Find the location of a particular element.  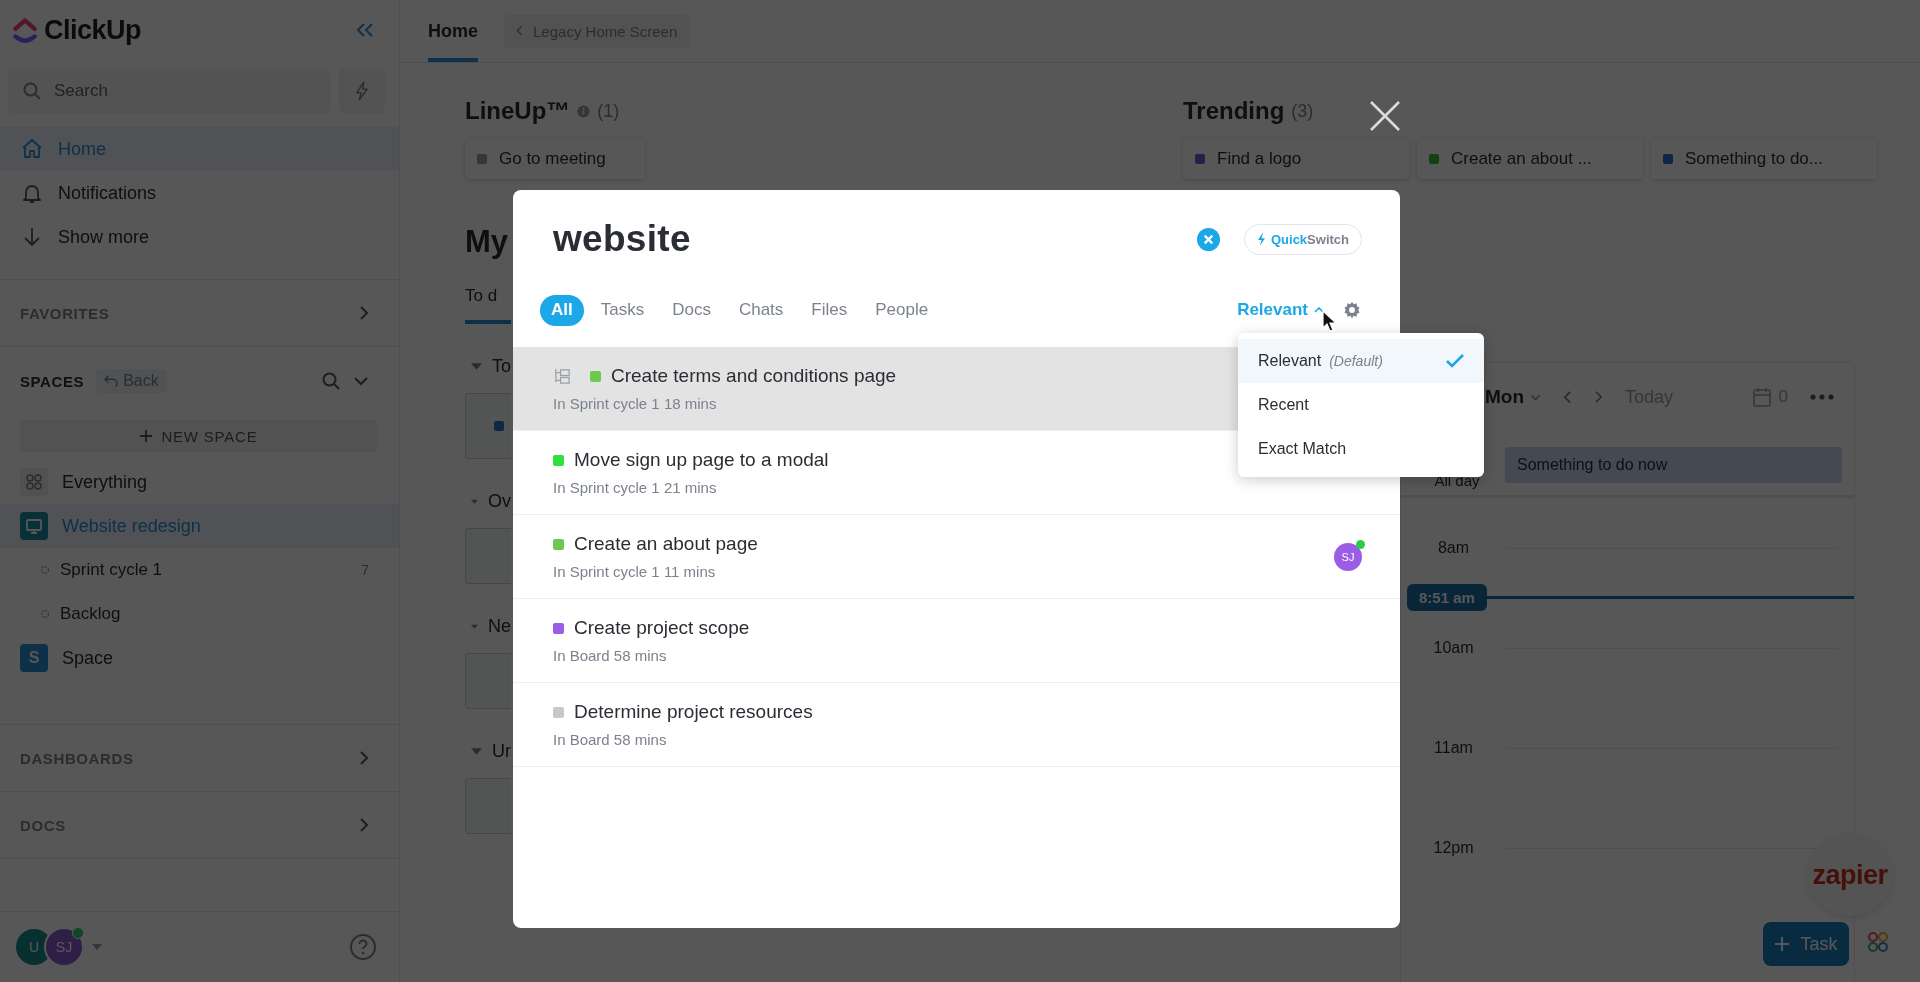

new-task-button: Task is located at coordinates (1806, 944).